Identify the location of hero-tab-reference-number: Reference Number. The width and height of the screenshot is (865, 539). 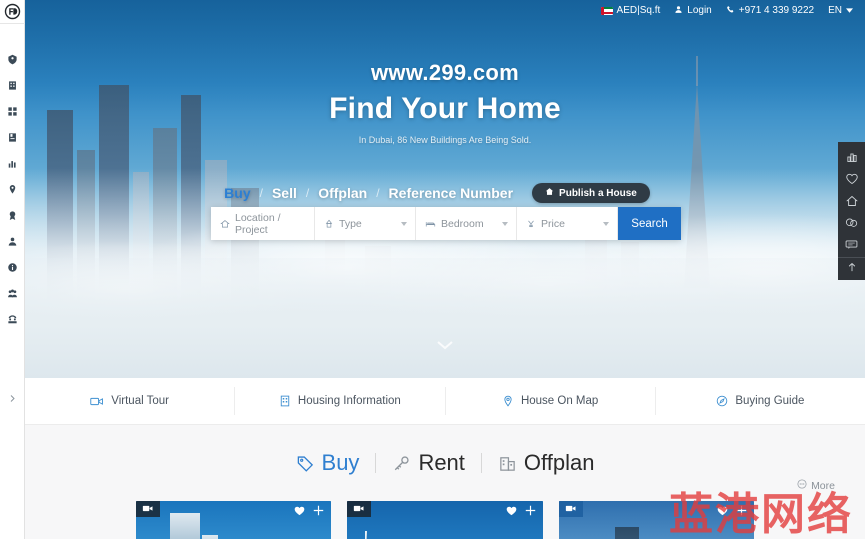
(451, 193).